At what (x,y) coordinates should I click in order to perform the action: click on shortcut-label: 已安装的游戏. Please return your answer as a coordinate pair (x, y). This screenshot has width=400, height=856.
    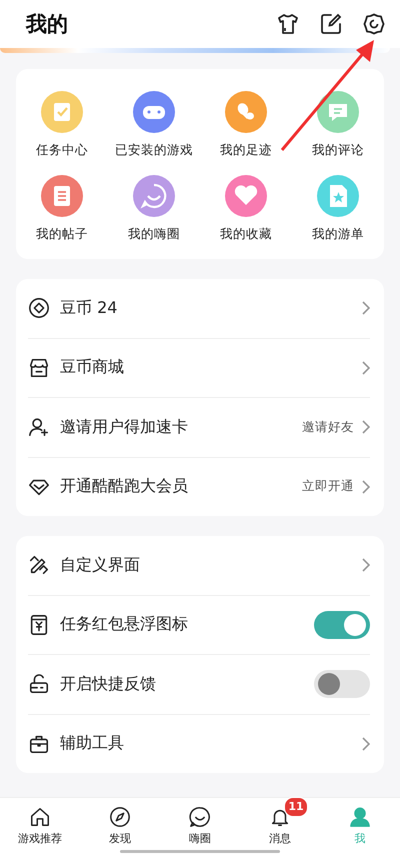
    Looking at the image, I should click on (154, 150).